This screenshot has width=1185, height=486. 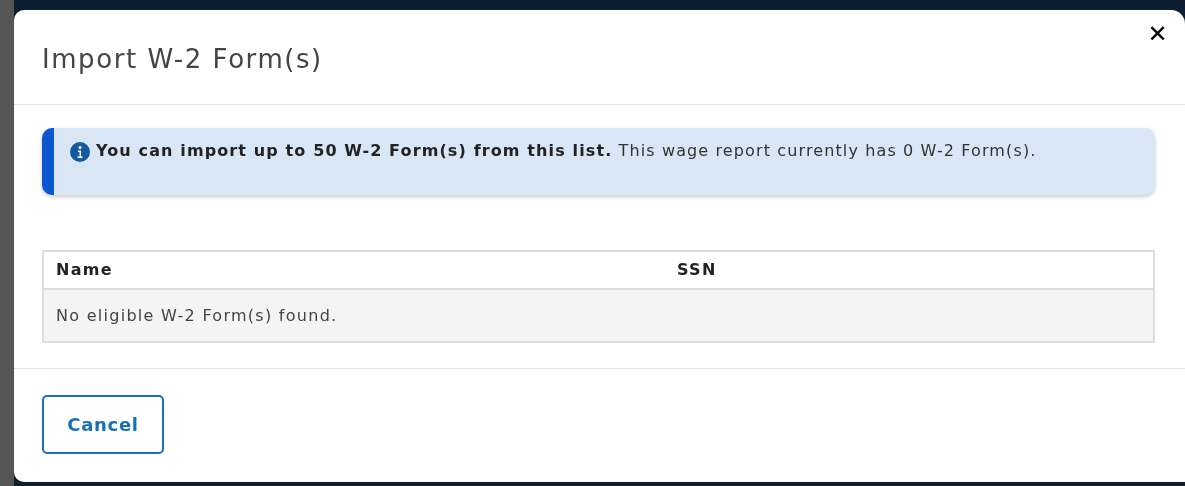 I want to click on dialog-title: Import W-2 Form(s), so click(x=182, y=59).